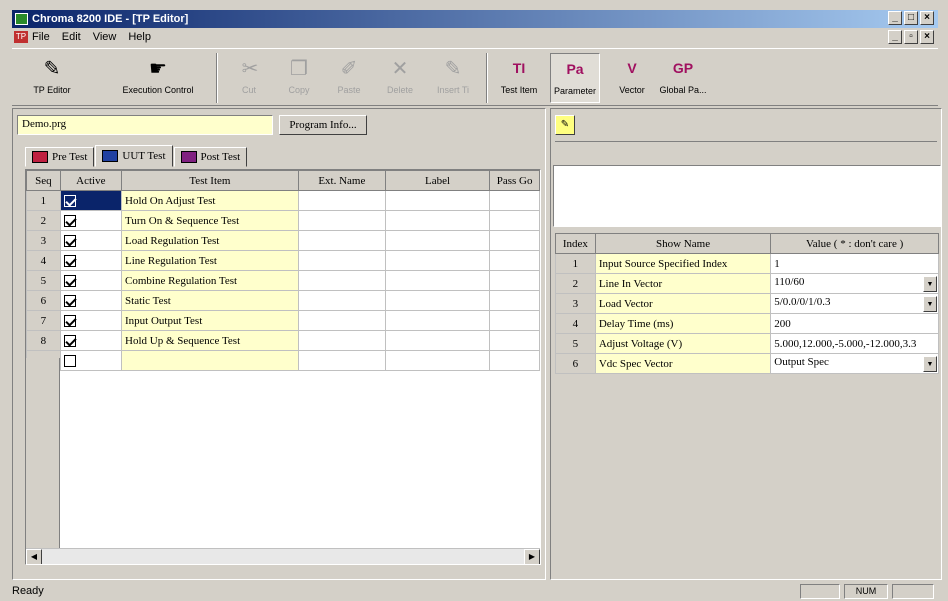 The image size is (948, 601). I want to click on delete-button: ✕ Delete, so click(400, 78).